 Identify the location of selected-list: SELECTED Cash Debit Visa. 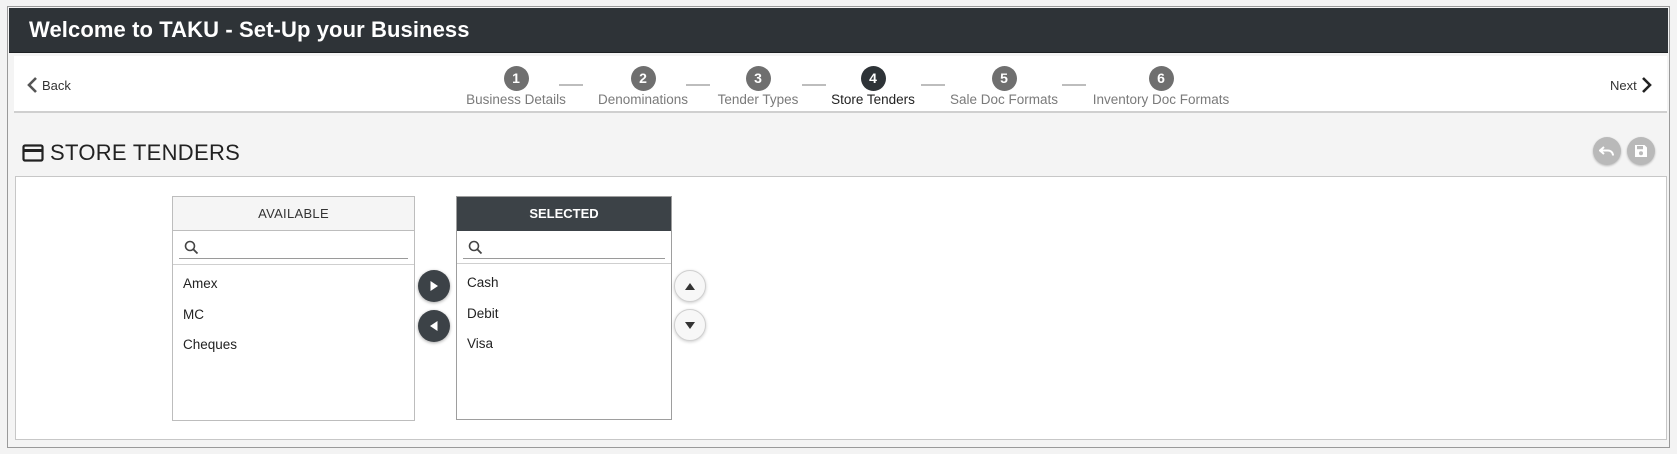
(564, 308).